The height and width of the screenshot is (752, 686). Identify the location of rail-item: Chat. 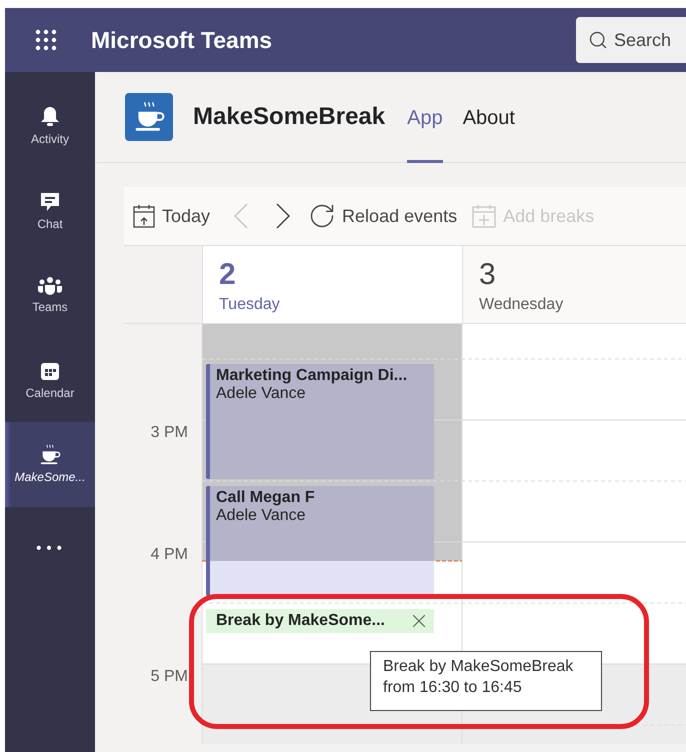
(50, 210).